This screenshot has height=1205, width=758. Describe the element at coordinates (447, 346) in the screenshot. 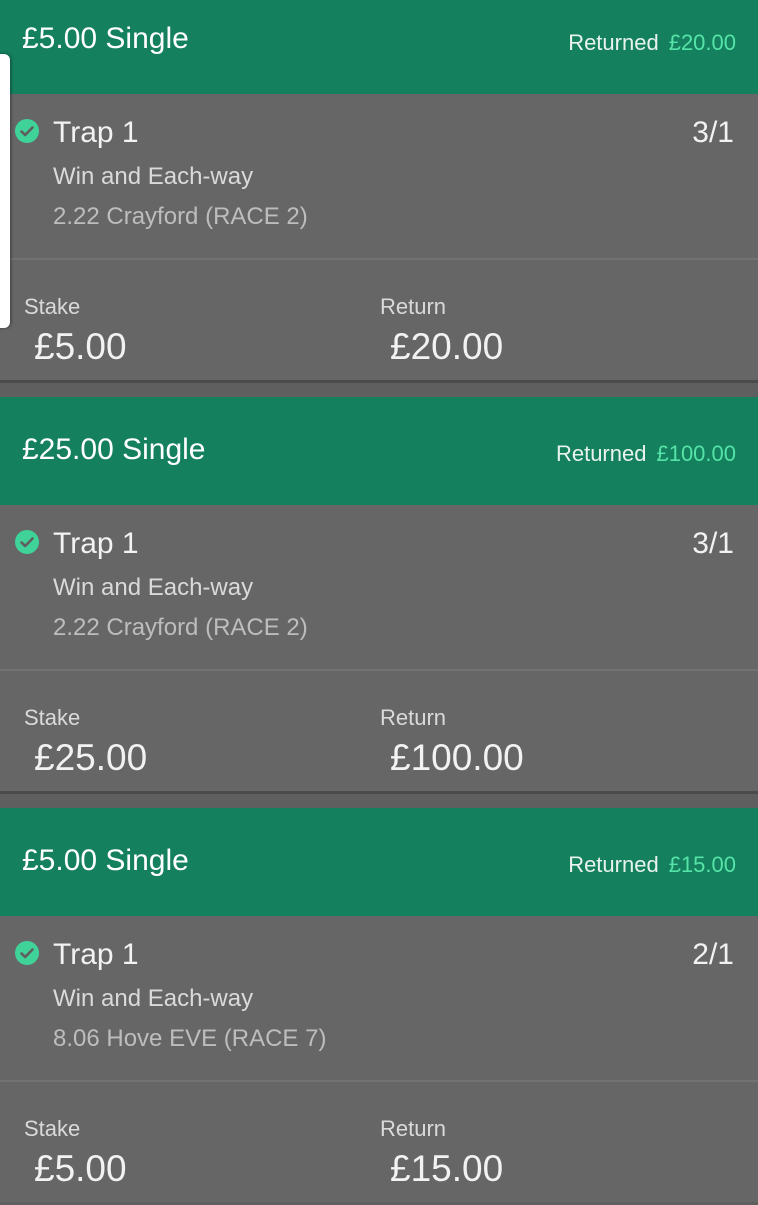

I see `return-value: £20.00` at that location.